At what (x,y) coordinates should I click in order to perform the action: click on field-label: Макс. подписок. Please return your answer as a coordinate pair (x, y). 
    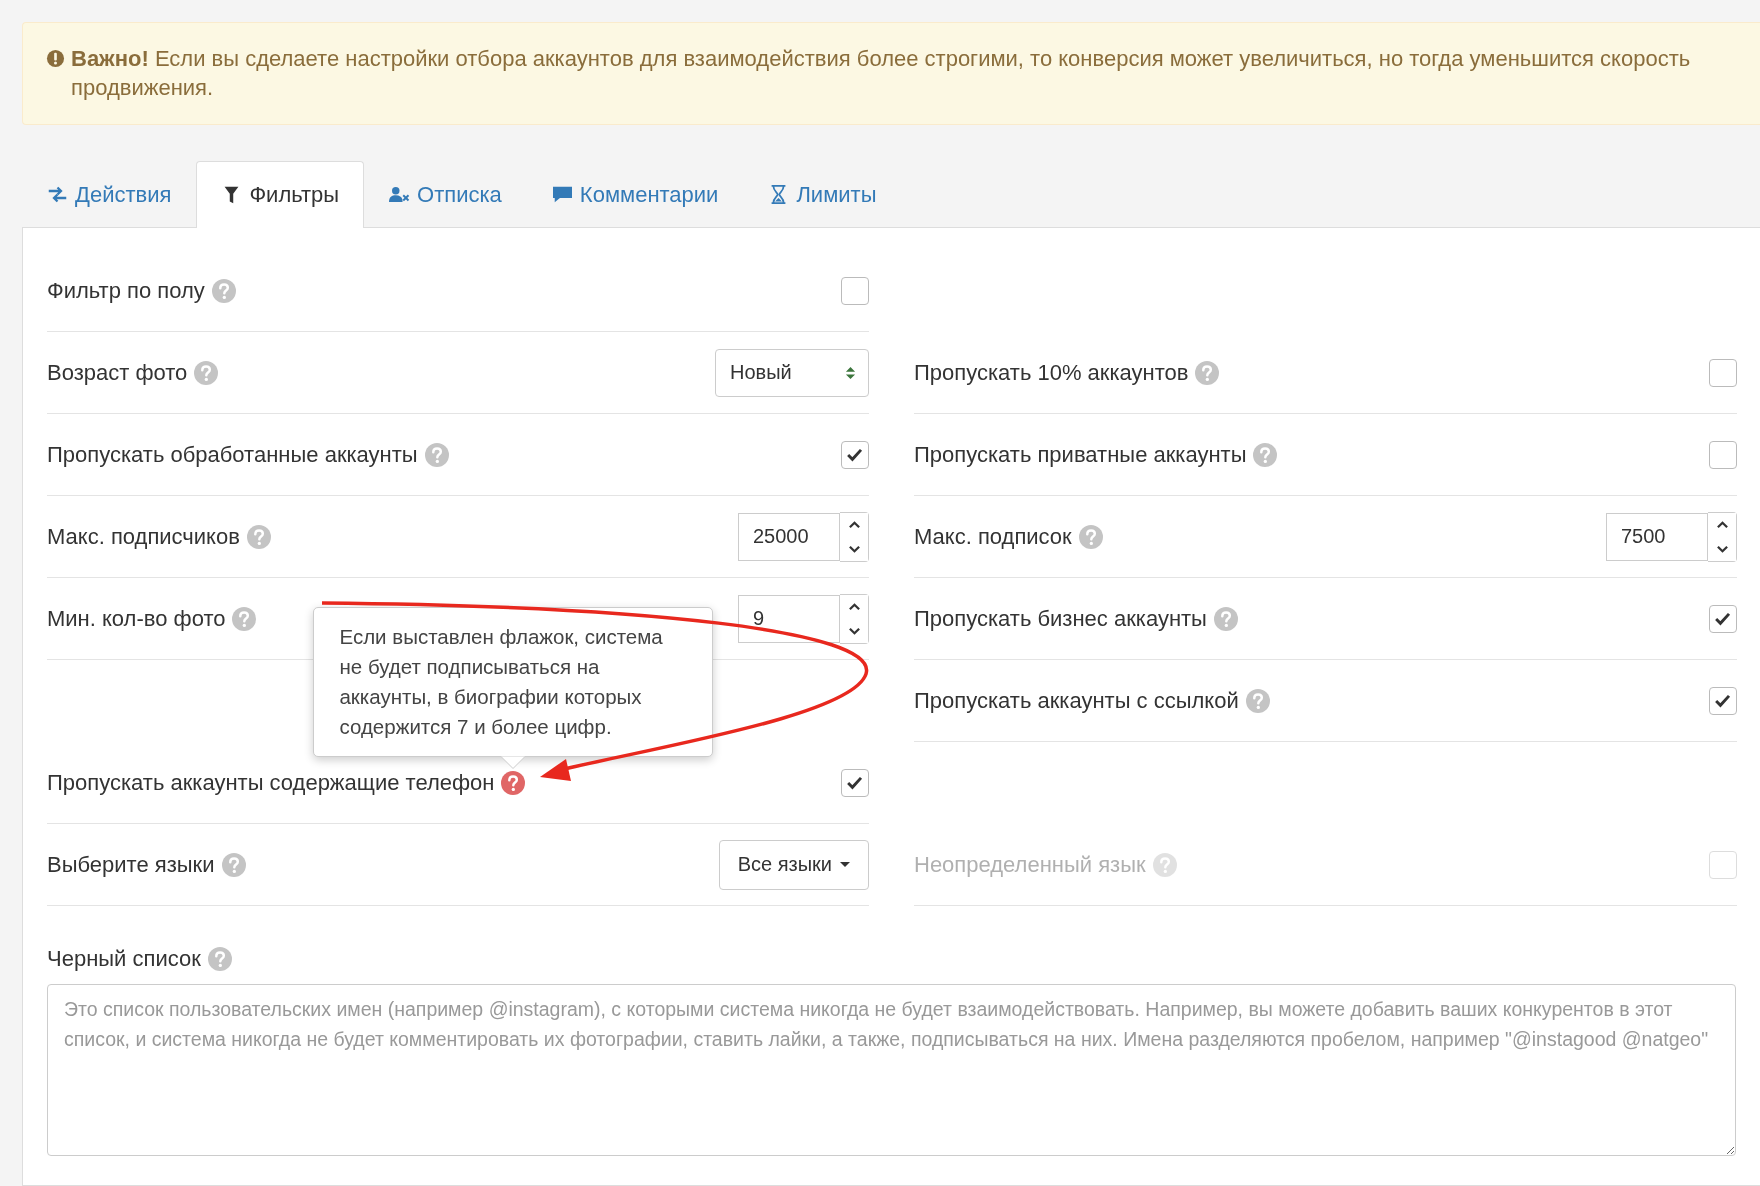
    Looking at the image, I should click on (993, 536).